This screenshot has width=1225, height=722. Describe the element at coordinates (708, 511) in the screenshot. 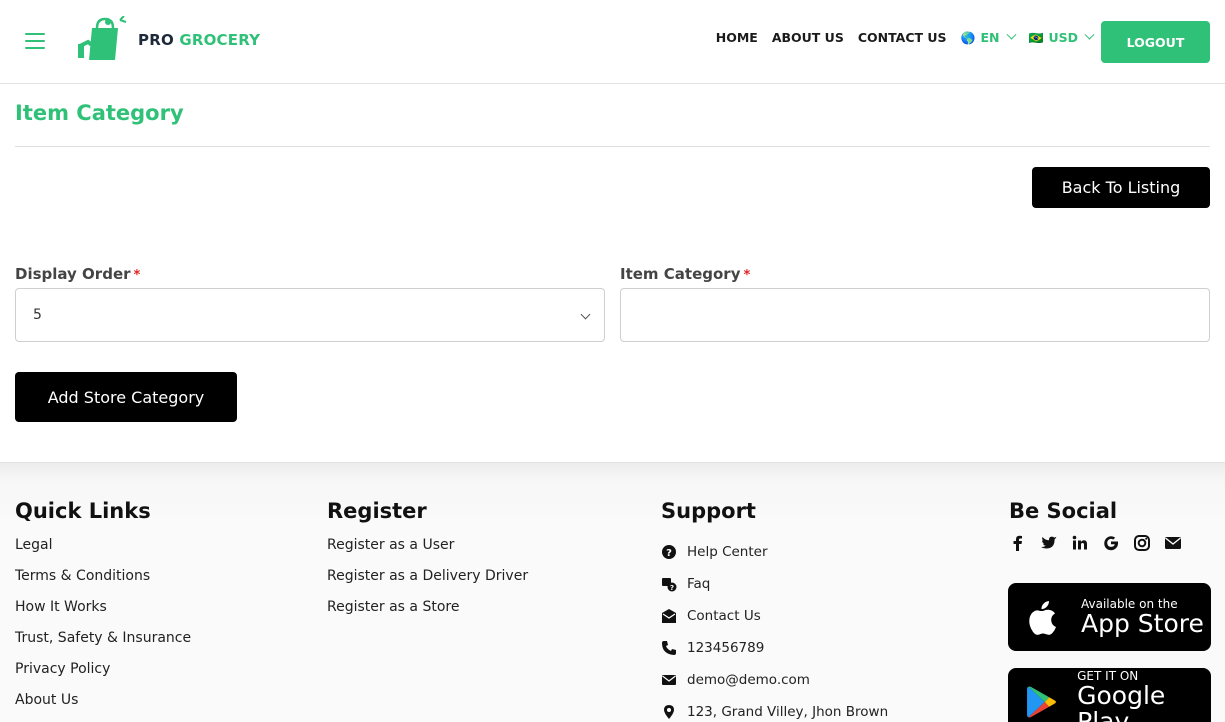

I see `support-heading: Support` at that location.